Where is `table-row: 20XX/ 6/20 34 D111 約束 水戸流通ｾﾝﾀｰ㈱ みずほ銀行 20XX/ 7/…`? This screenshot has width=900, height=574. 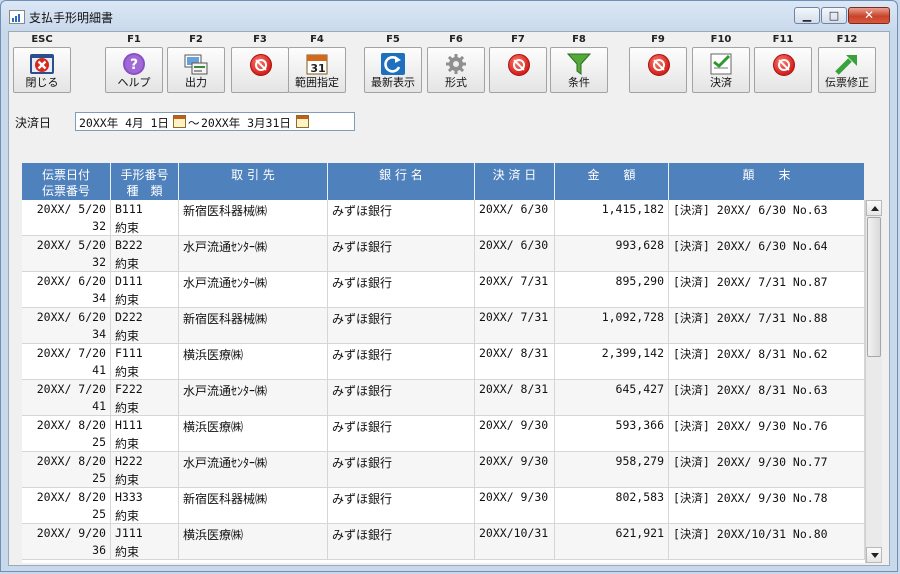
table-row: 20XX/ 6/20 34 D111 約束 水戸流通ｾﾝﾀｰ㈱ みずほ銀行 20XX/ 7/… is located at coordinates (443, 290).